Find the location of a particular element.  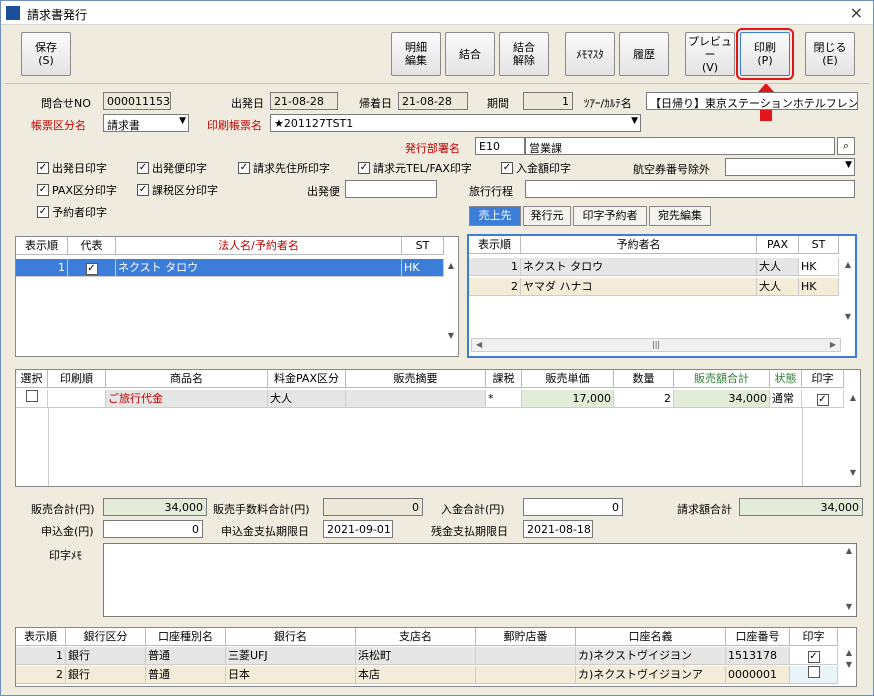

table-cell: 17,000 is located at coordinates (568, 399).